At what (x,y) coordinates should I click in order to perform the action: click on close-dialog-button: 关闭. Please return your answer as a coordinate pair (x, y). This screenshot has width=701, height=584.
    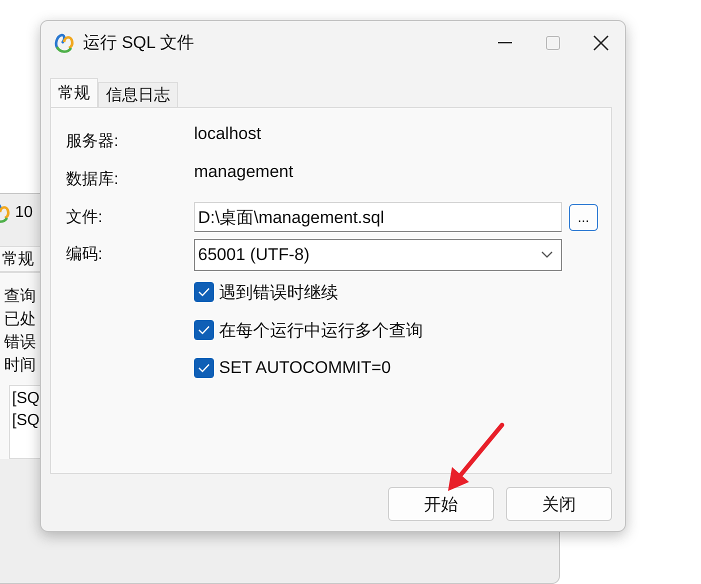
    Looking at the image, I should click on (559, 504).